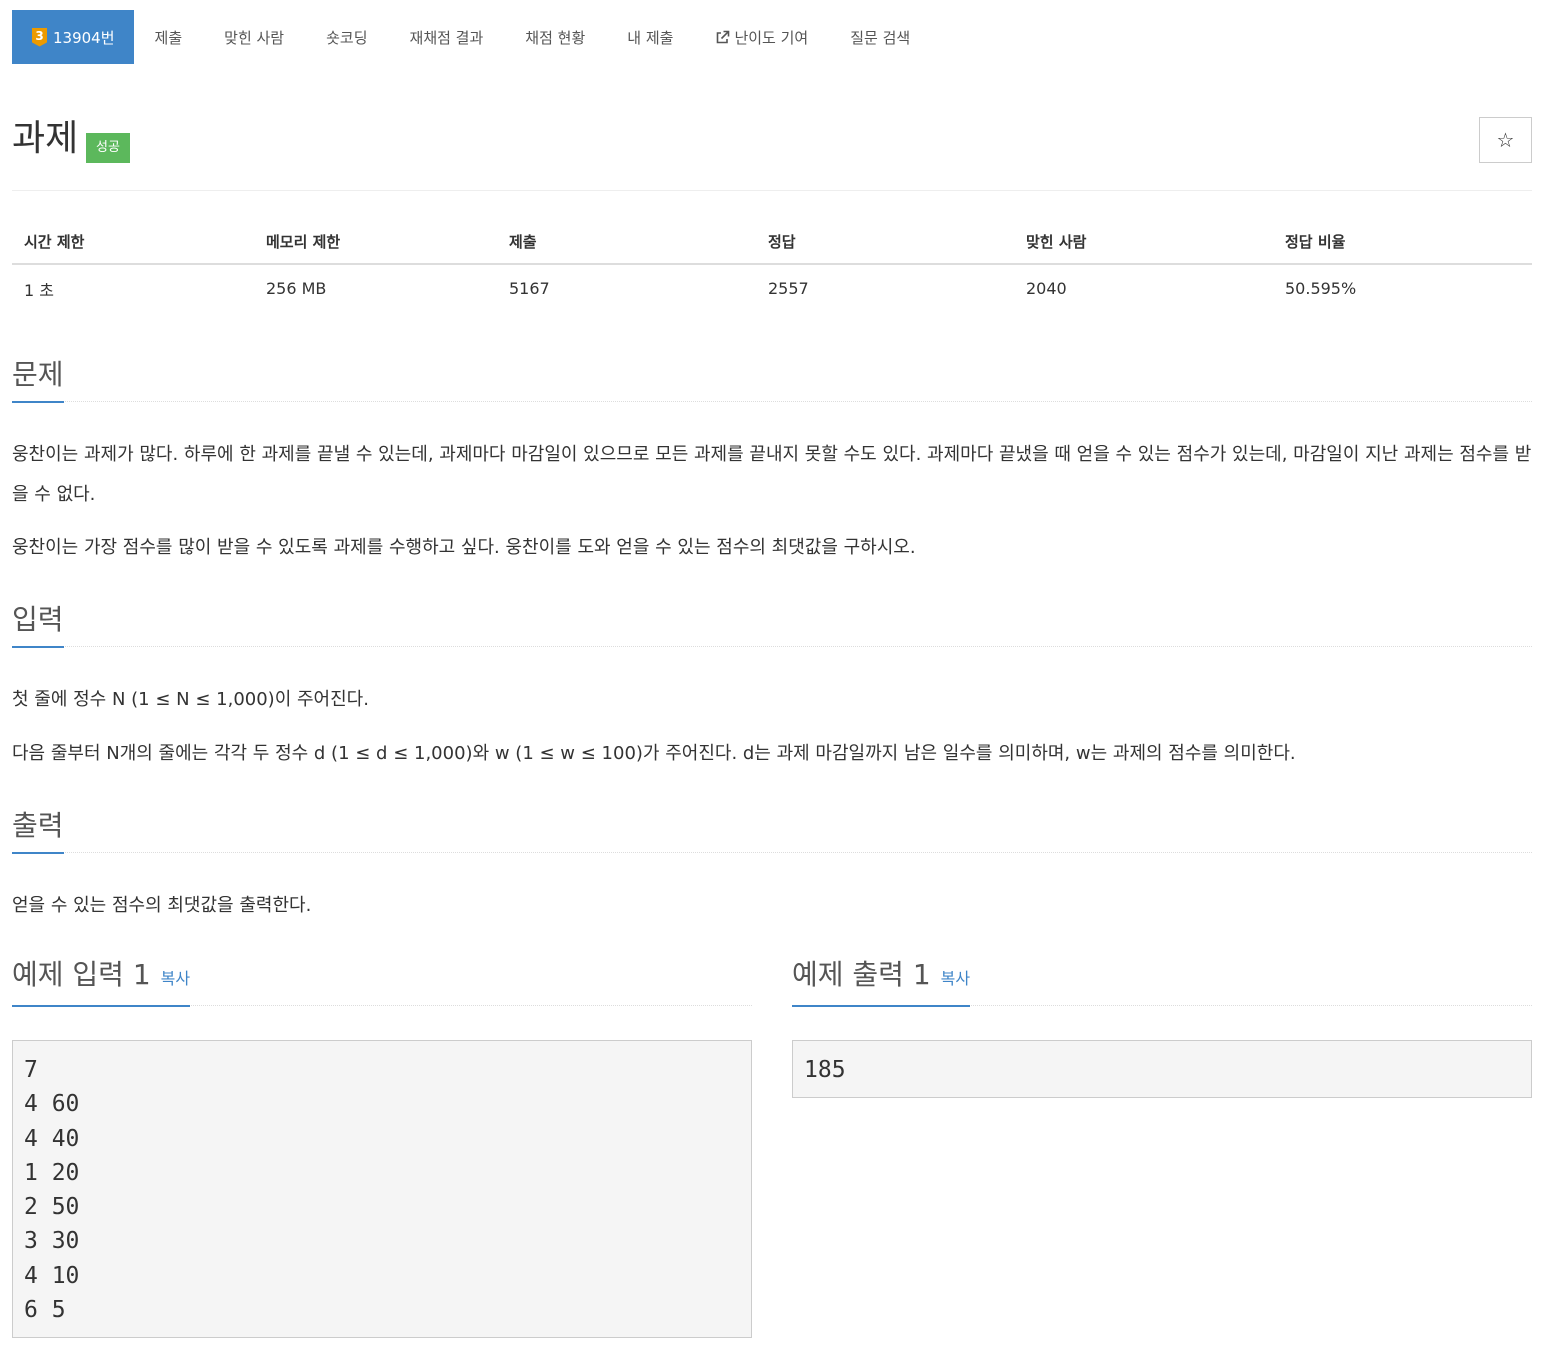 The image size is (1548, 1352). I want to click on sample-output-title: 예제 출력 1, so click(861, 974).